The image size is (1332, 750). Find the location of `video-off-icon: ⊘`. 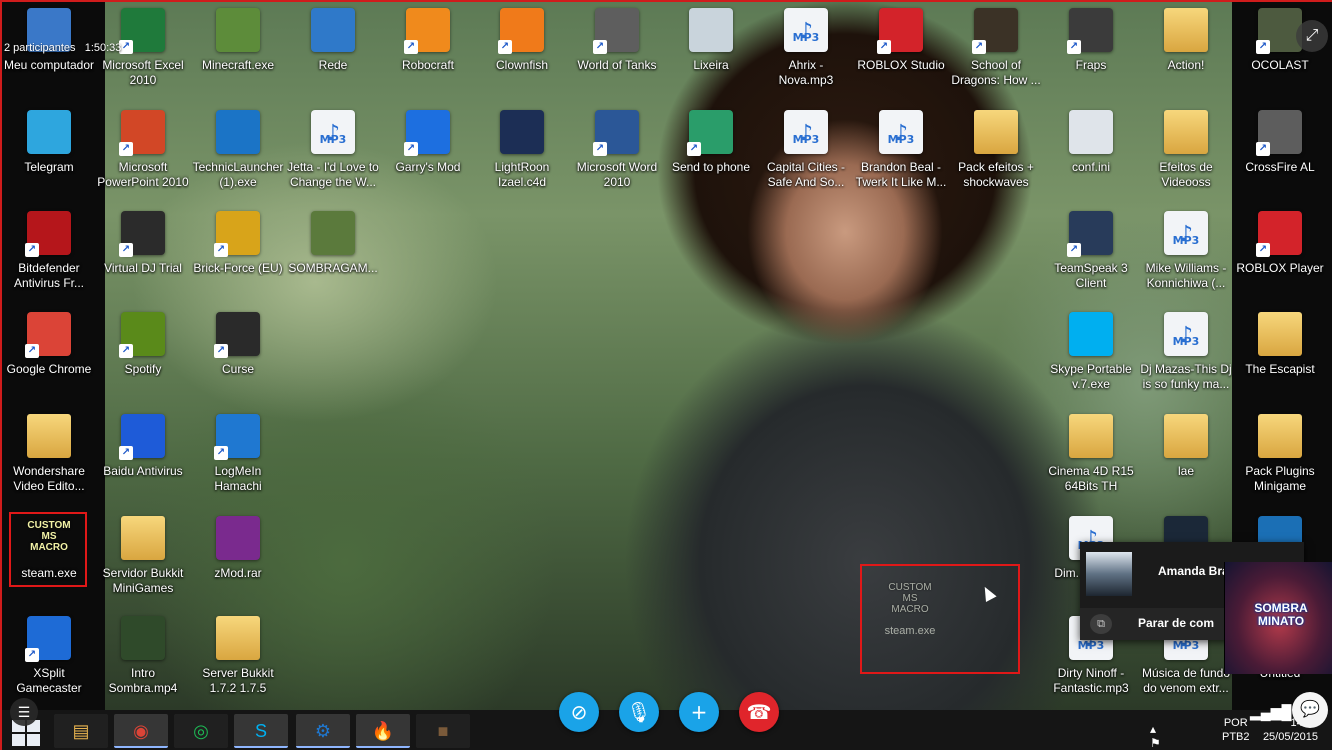

video-off-icon: ⊘ is located at coordinates (579, 712).